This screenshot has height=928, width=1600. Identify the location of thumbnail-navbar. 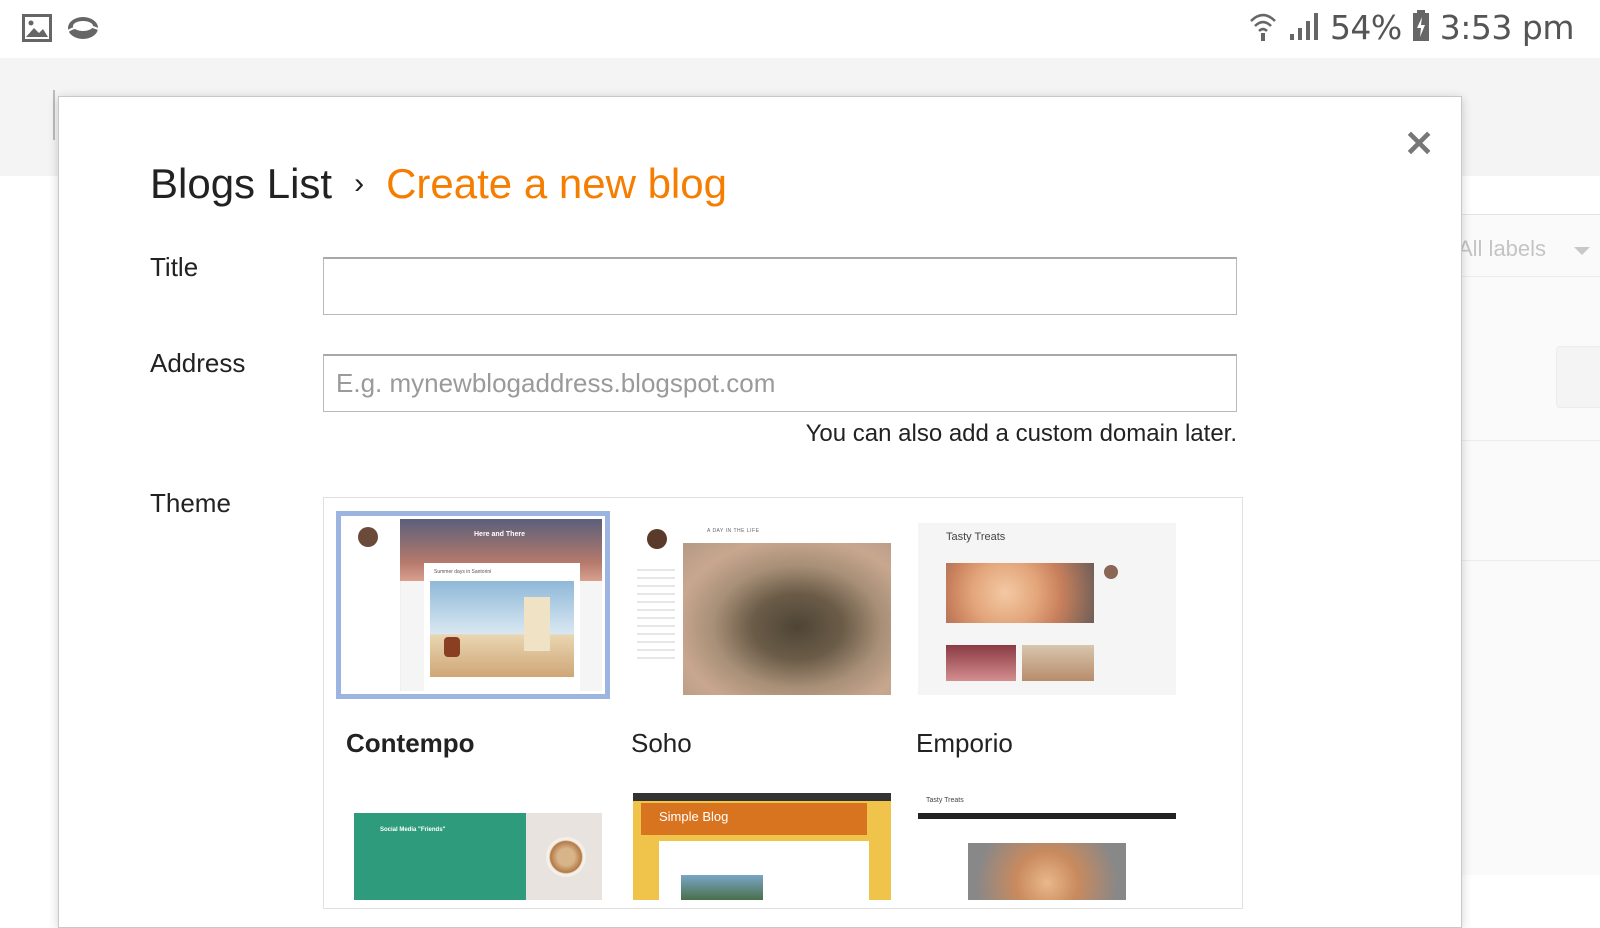
(1047, 816).